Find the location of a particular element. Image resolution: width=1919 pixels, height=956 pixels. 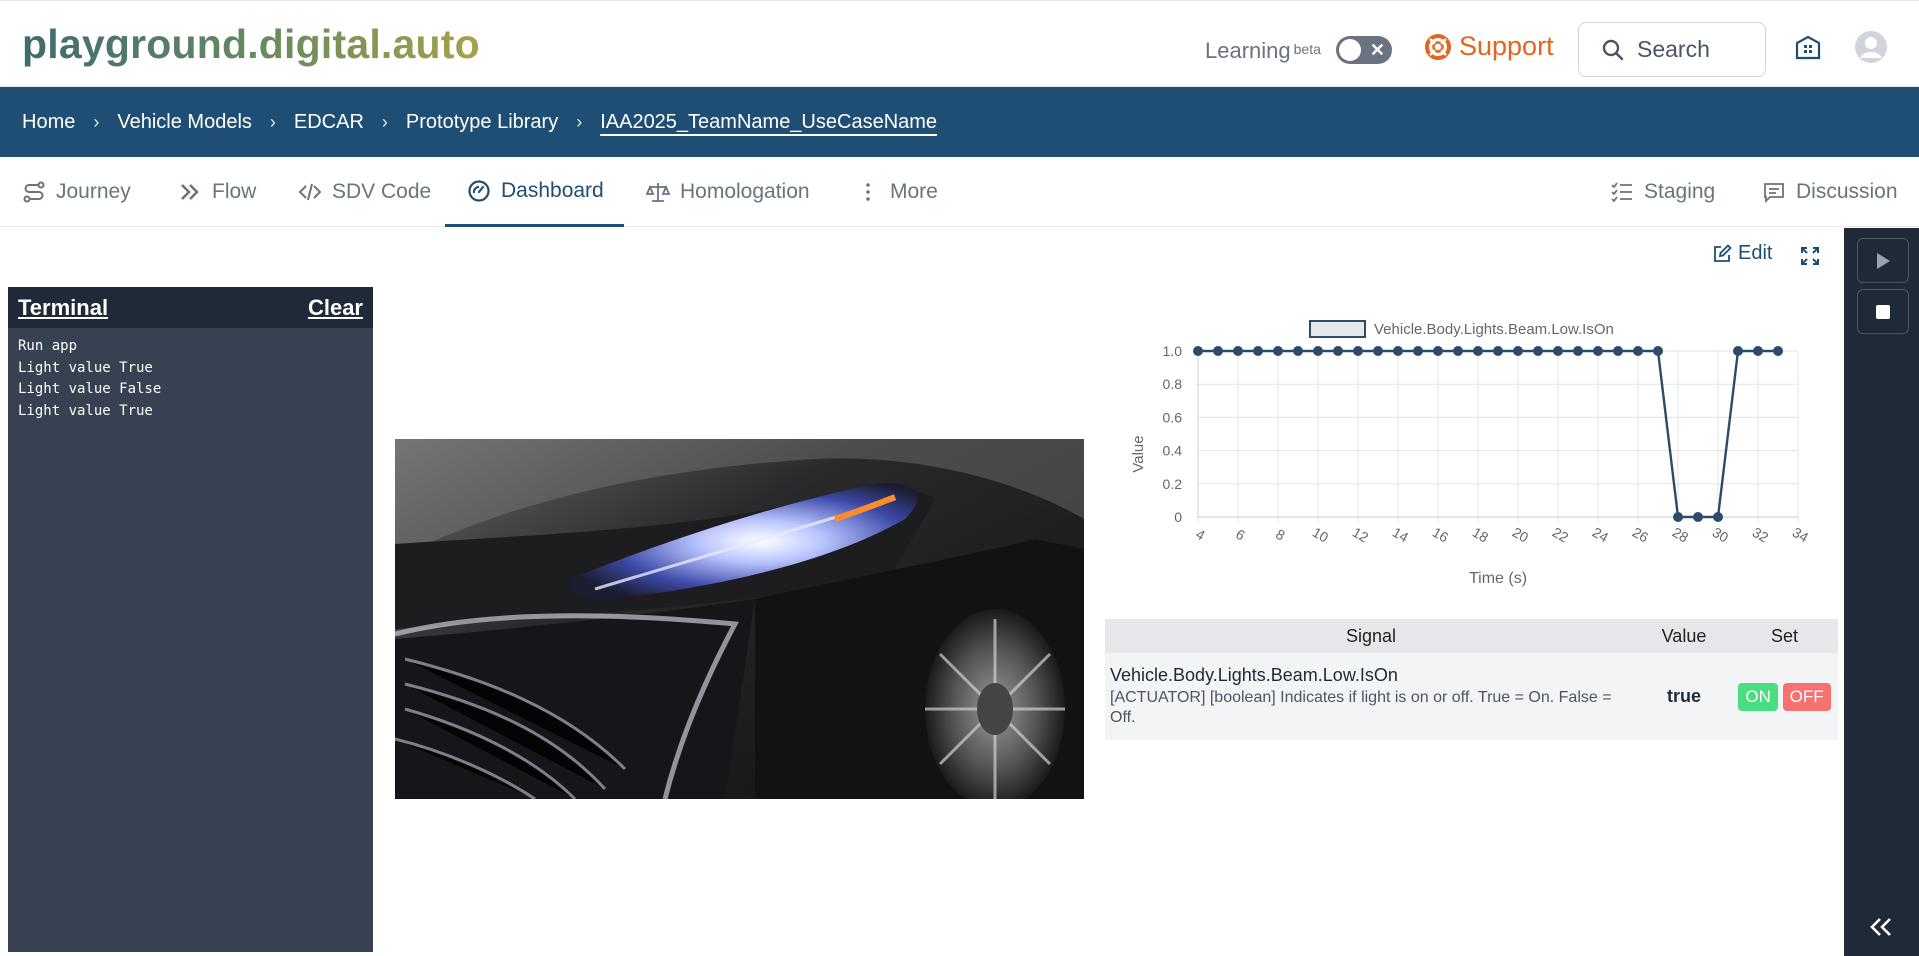

tab-discussion: Discussion is located at coordinates (1830, 192).